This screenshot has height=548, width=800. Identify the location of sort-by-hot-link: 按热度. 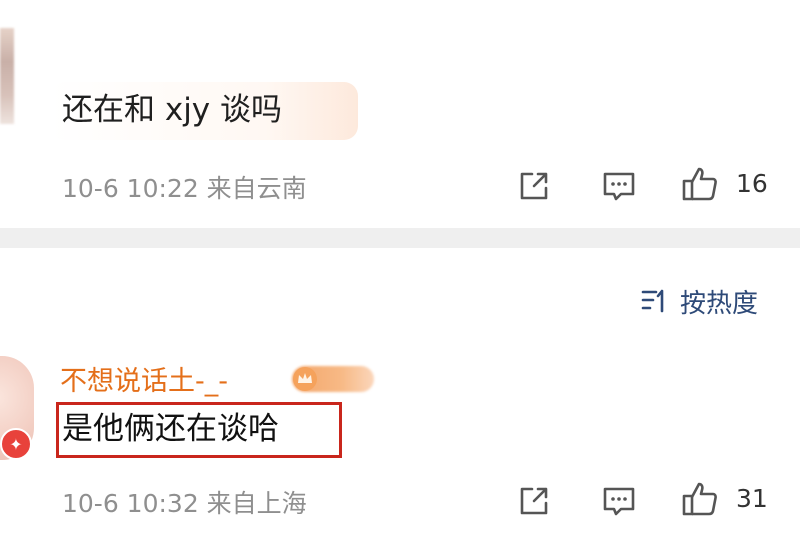
(719, 301).